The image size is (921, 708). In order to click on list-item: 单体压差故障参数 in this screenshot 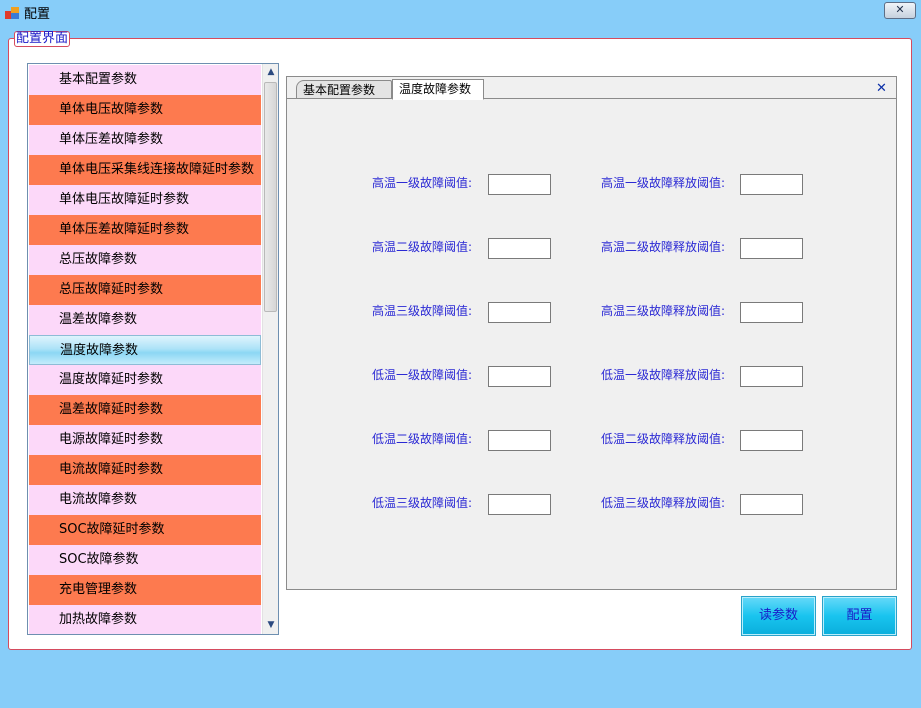, I will do `click(145, 140)`.